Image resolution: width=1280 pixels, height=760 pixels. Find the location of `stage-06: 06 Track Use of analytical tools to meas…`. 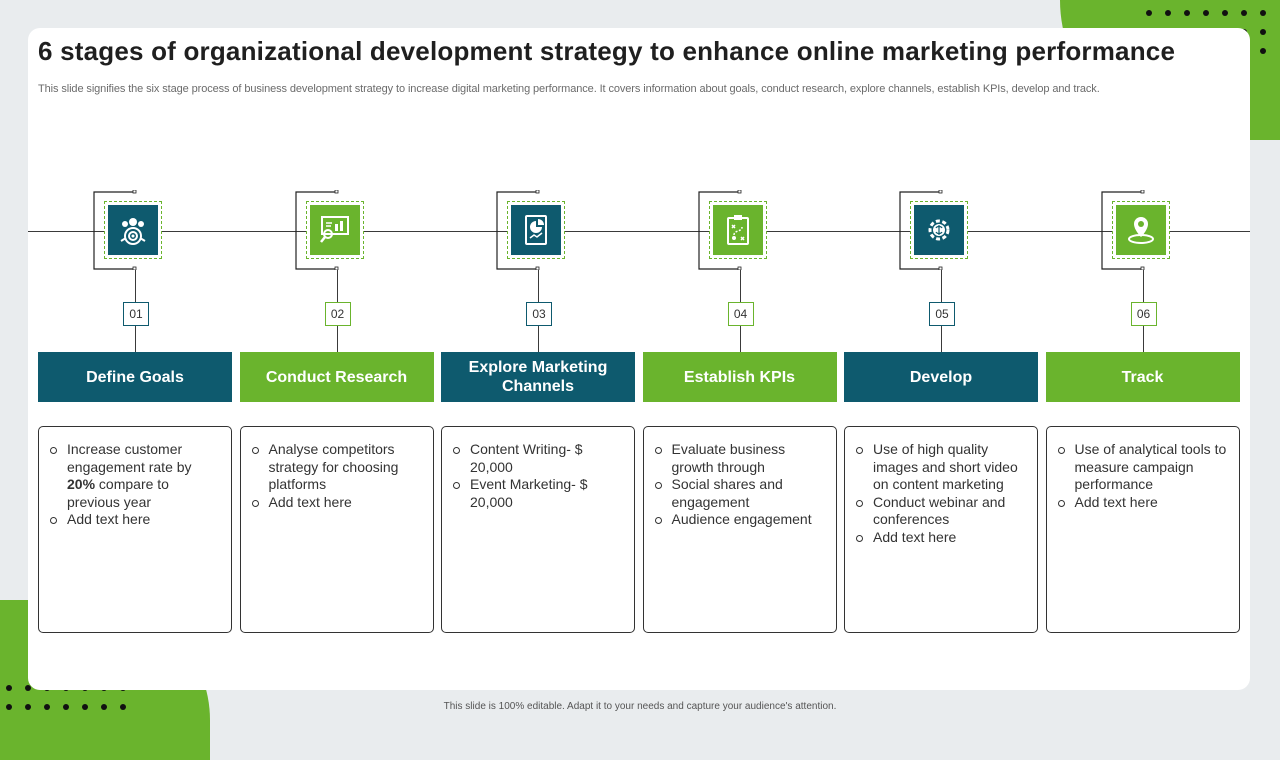

stage-06: 06 Track Use of analytical tools to meas… is located at coordinates (1142, 412).